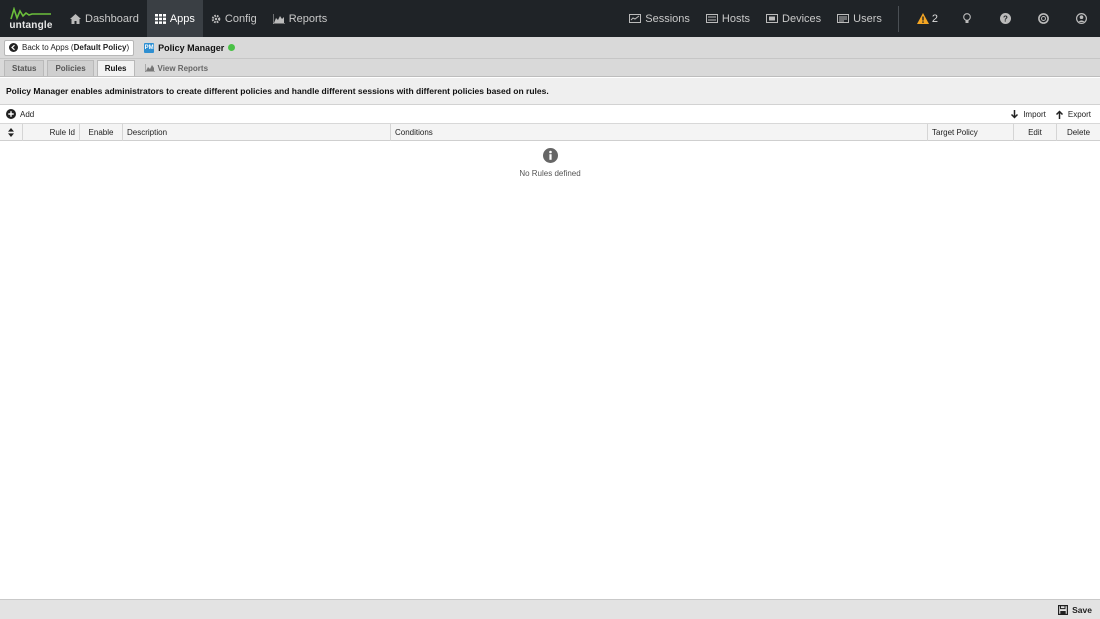 The height and width of the screenshot is (619, 1100). I want to click on app-title: PM Policy Manager, so click(190, 47).